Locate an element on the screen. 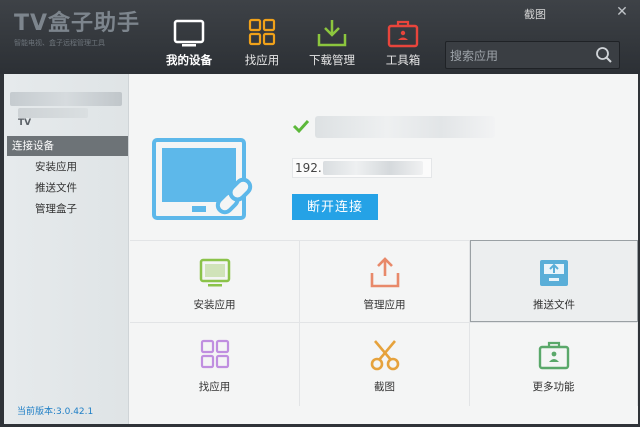 The height and width of the screenshot is (427, 640). tile-screenshot: 截图 is located at coordinates (385, 364).